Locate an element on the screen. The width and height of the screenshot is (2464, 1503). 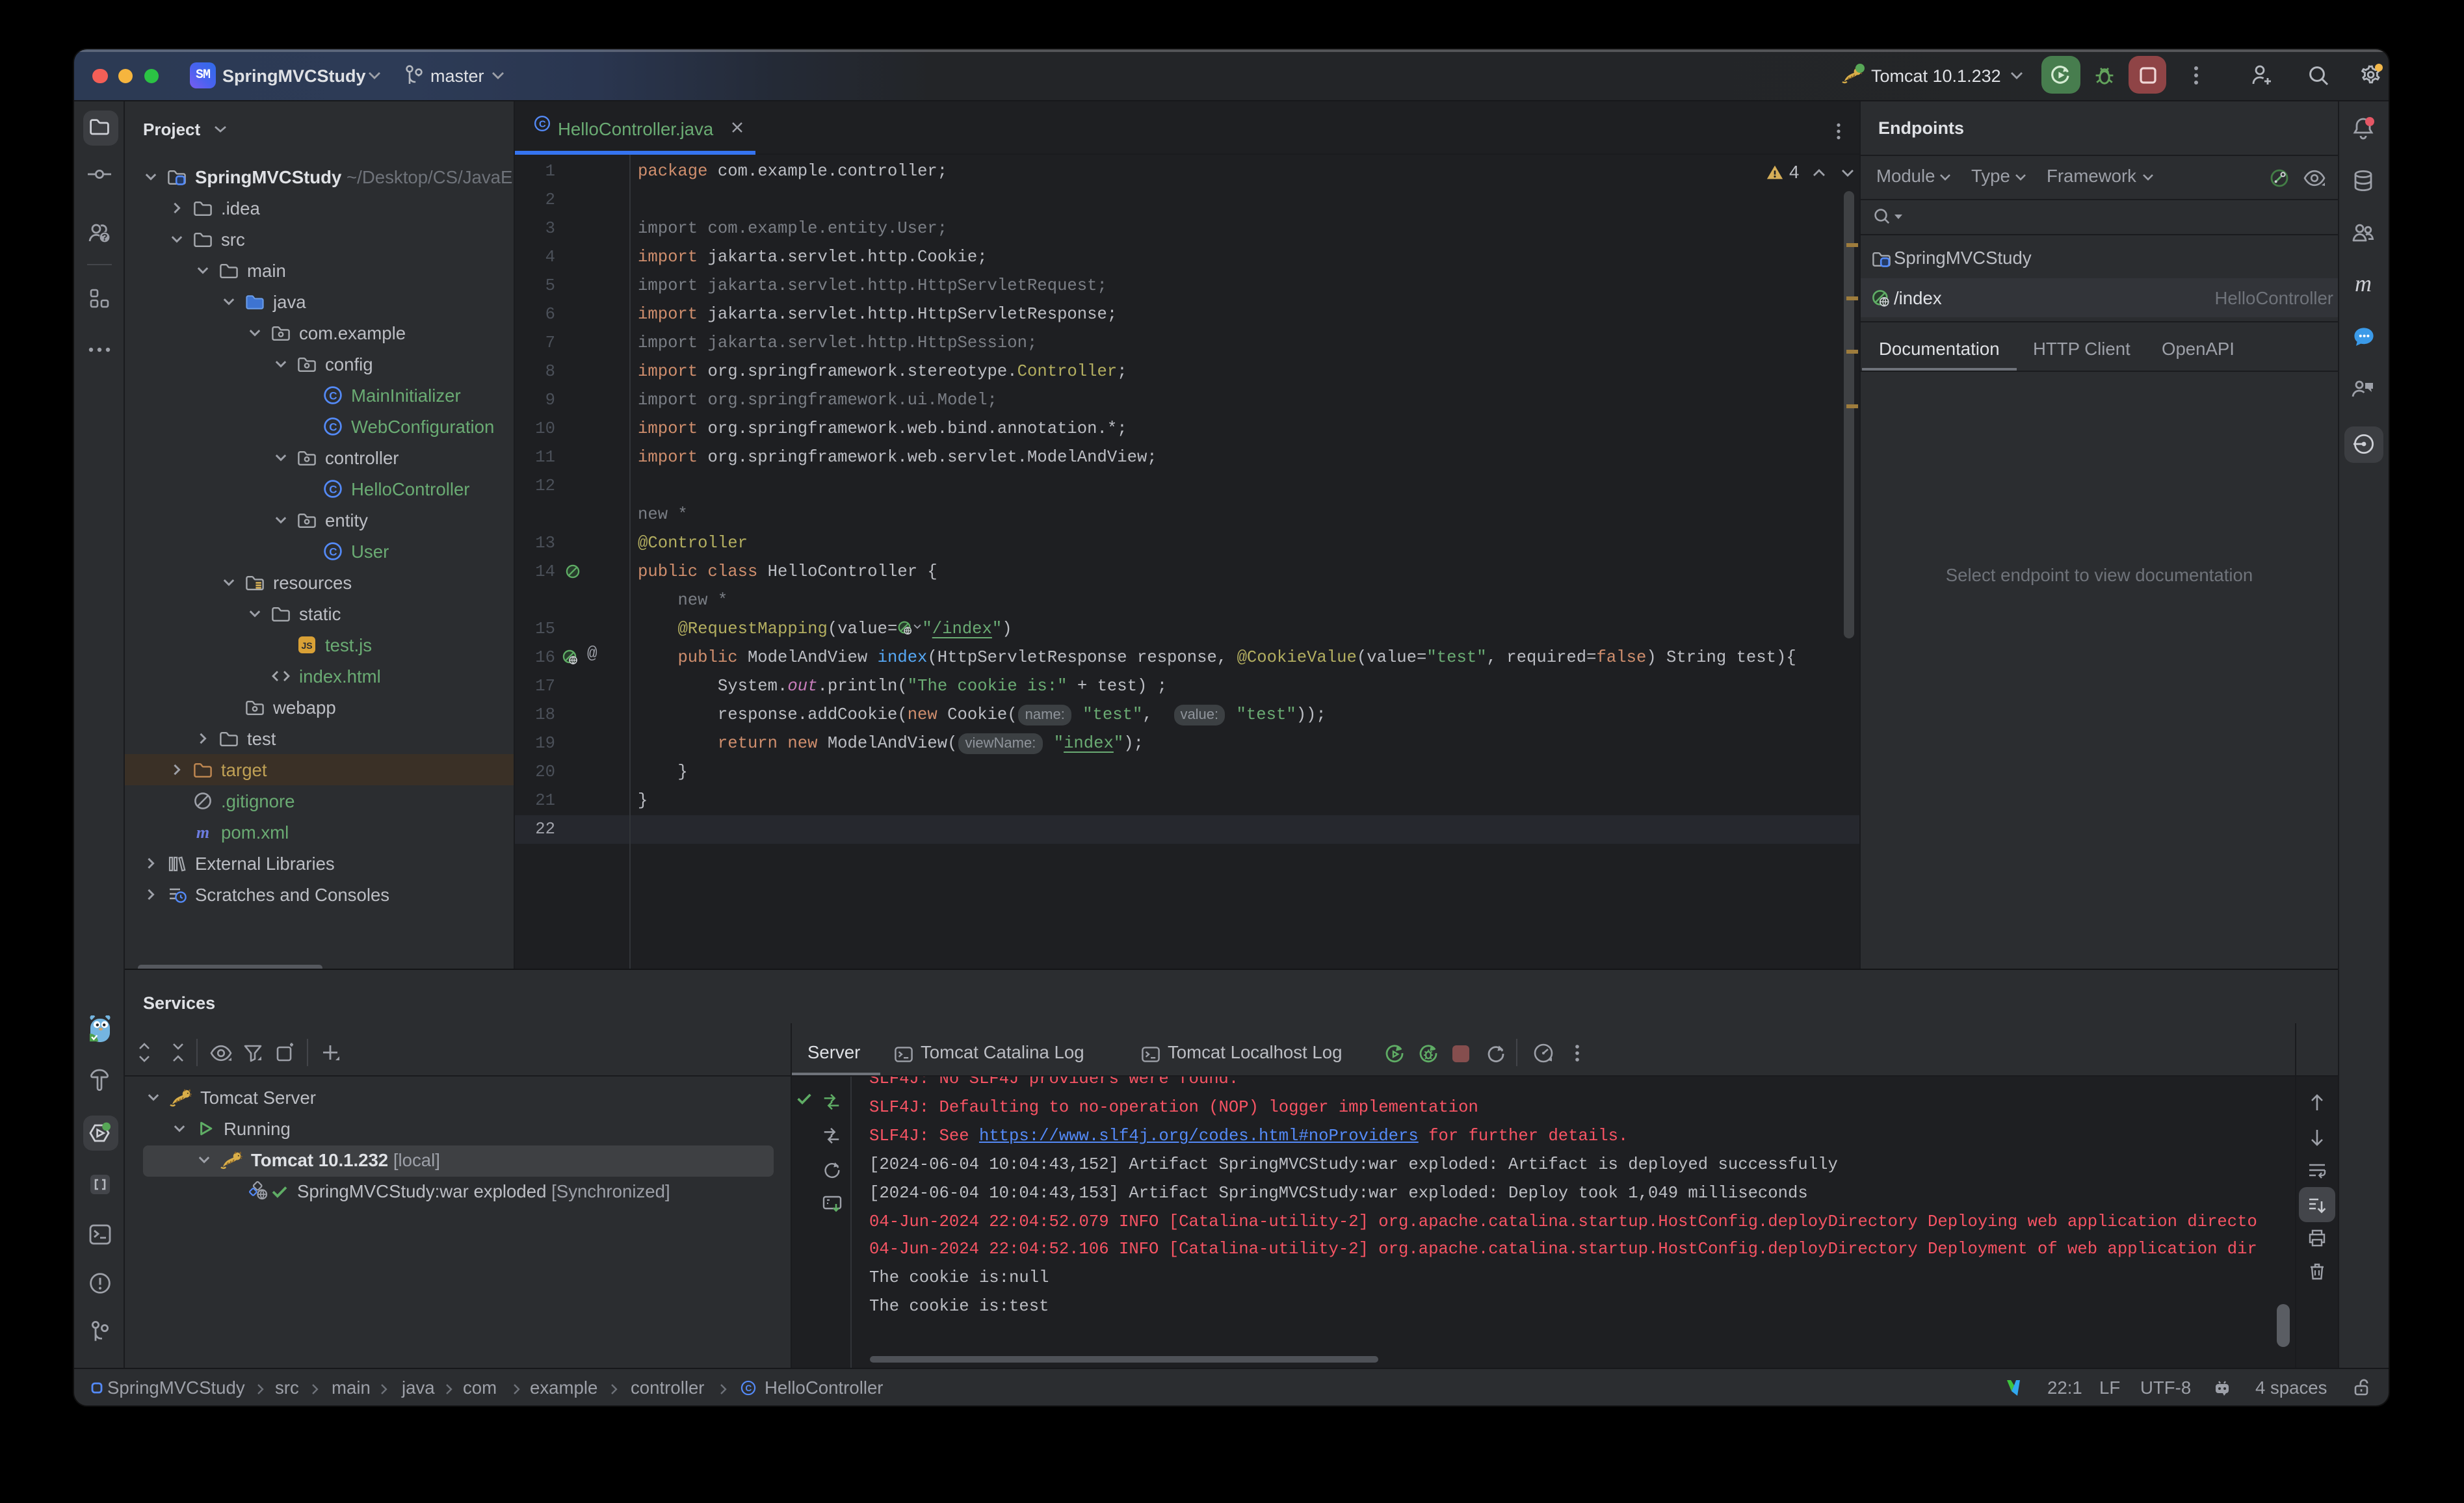
svg-text: m is located at coordinates (2363, 284).